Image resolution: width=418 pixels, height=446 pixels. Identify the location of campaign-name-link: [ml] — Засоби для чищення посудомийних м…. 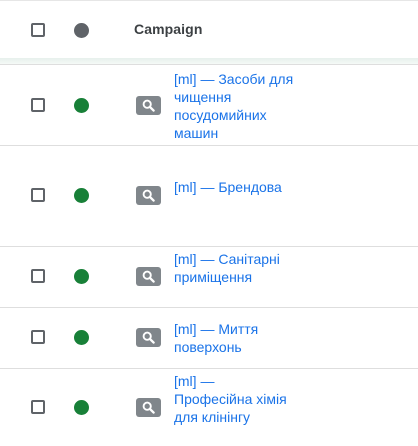
(234, 106).